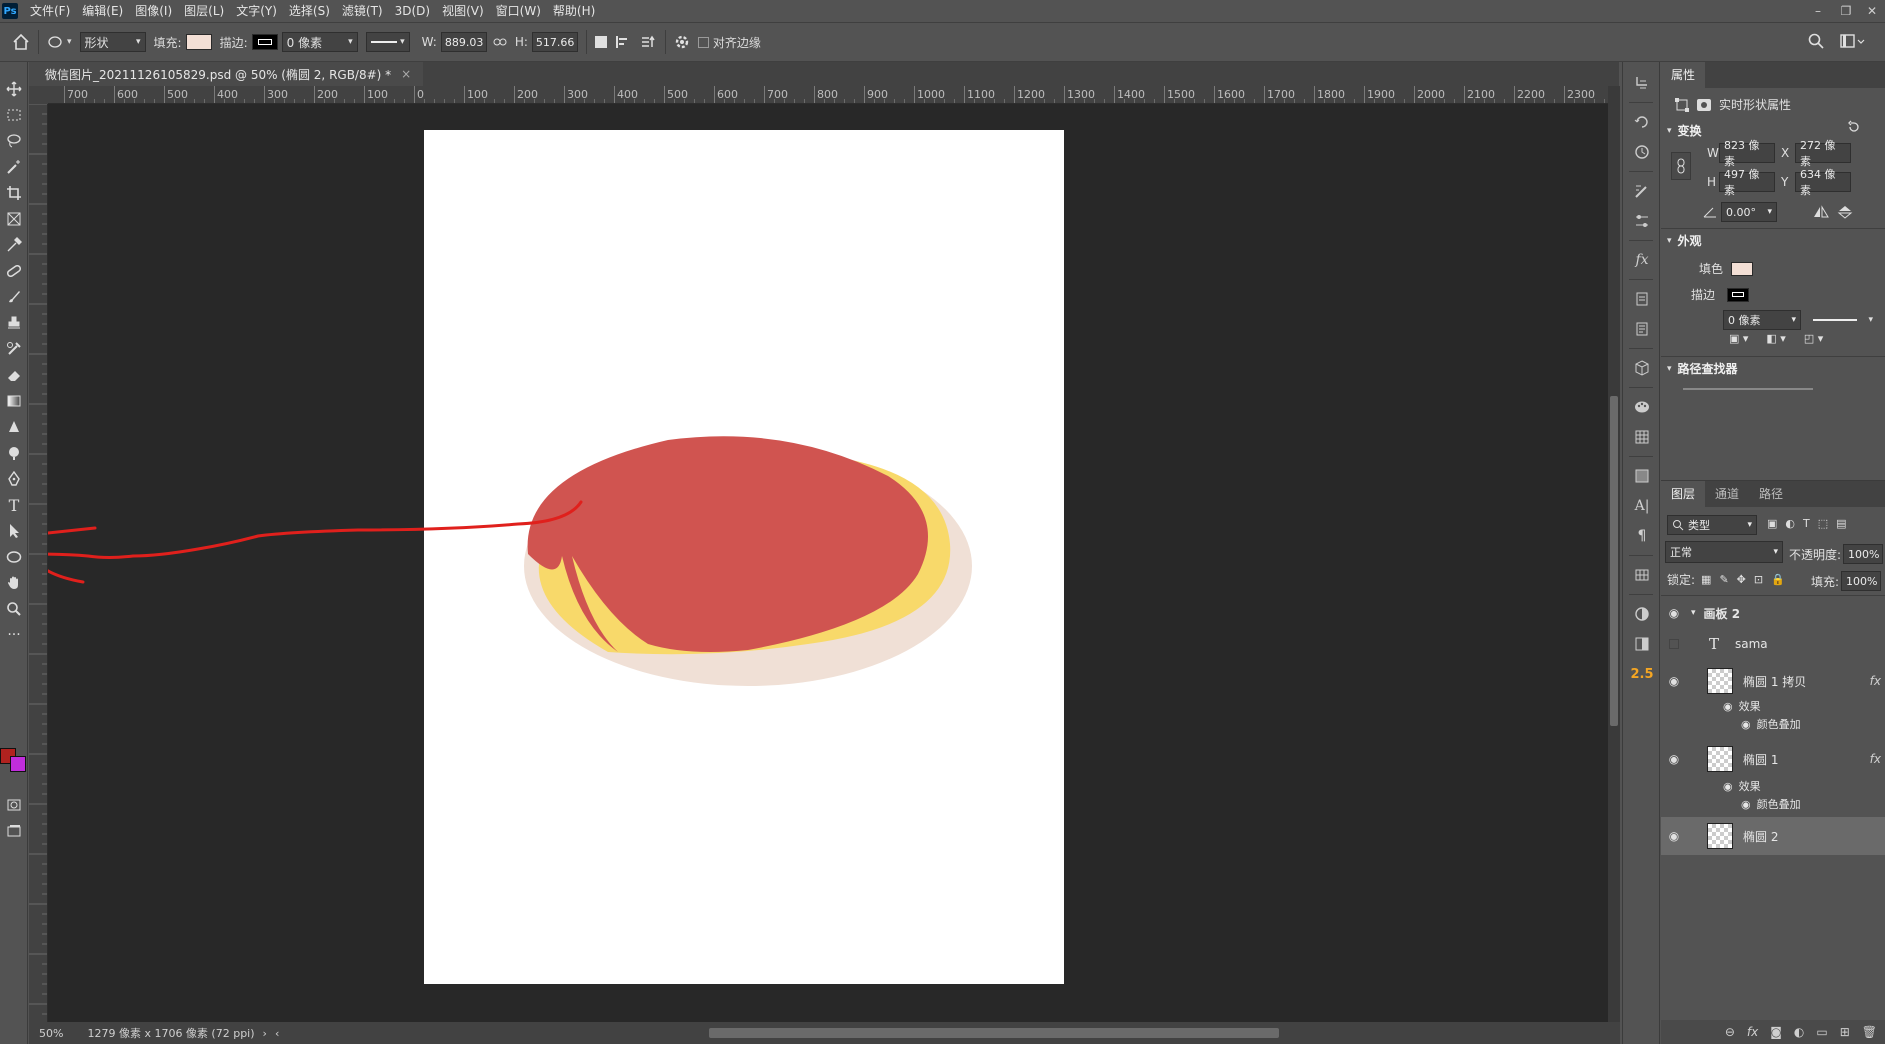  I want to click on 3d-cube-icon, so click(1642, 368).